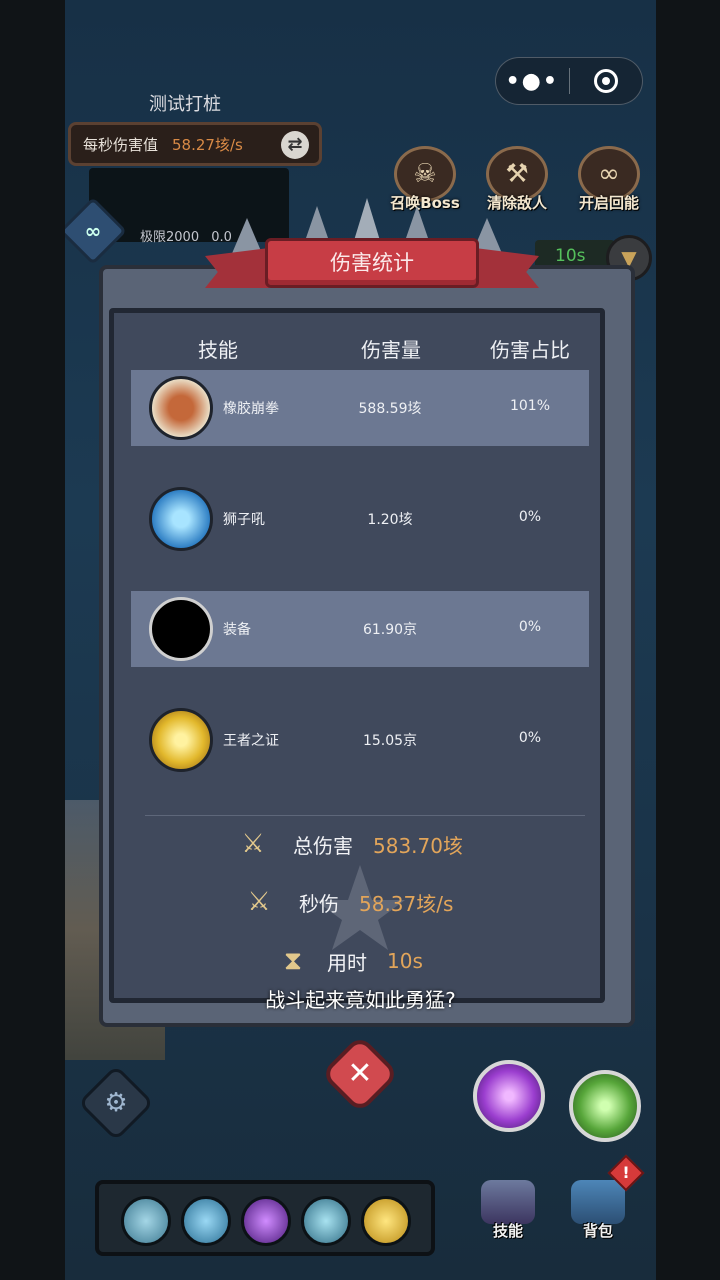  What do you see at coordinates (390, 741) in the screenshot?
I see `skill-damage: 15.05京` at bounding box center [390, 741].